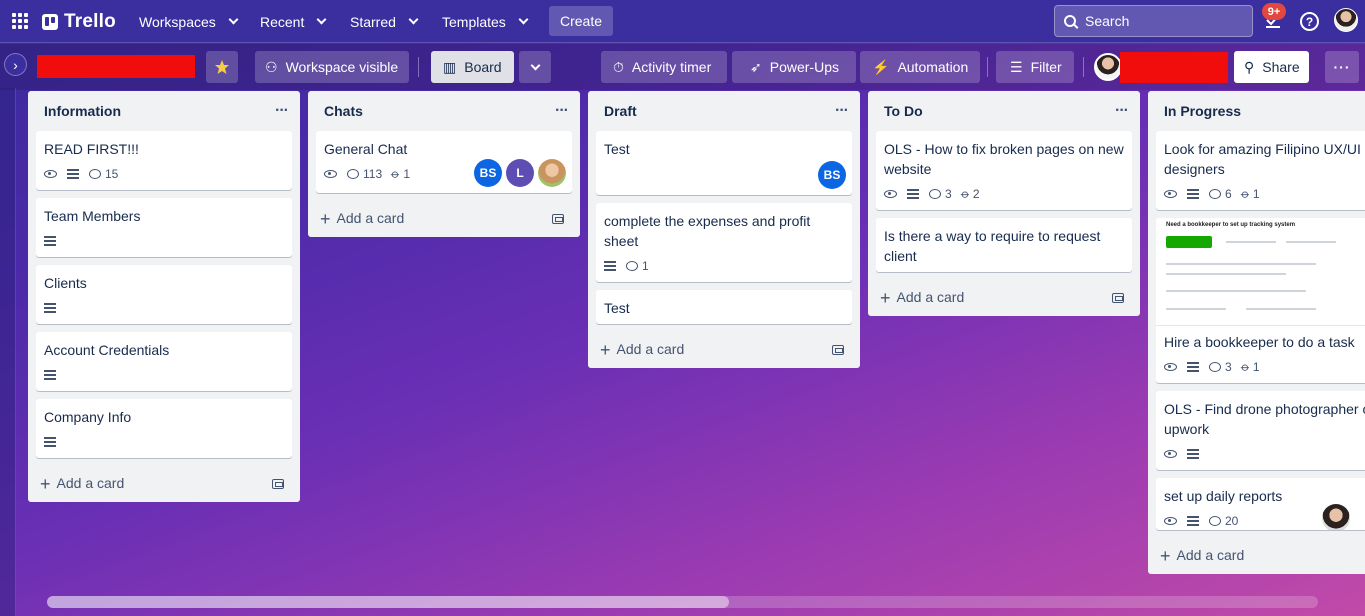 The height and width of the screenshot is (616, 1365). Describe the element at coordinates (116, 66) in the screenshot. I see `board-title-redacted` at that location.